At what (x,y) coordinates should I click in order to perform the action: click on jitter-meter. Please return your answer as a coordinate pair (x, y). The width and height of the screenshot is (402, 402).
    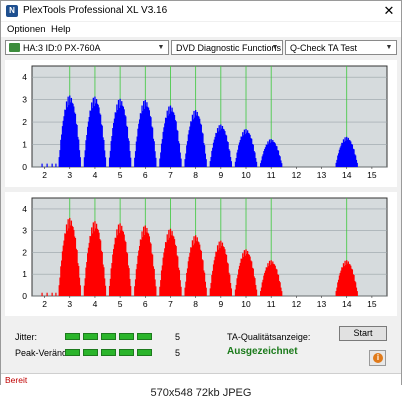
    Looking at the image, I should click on (120, 336).